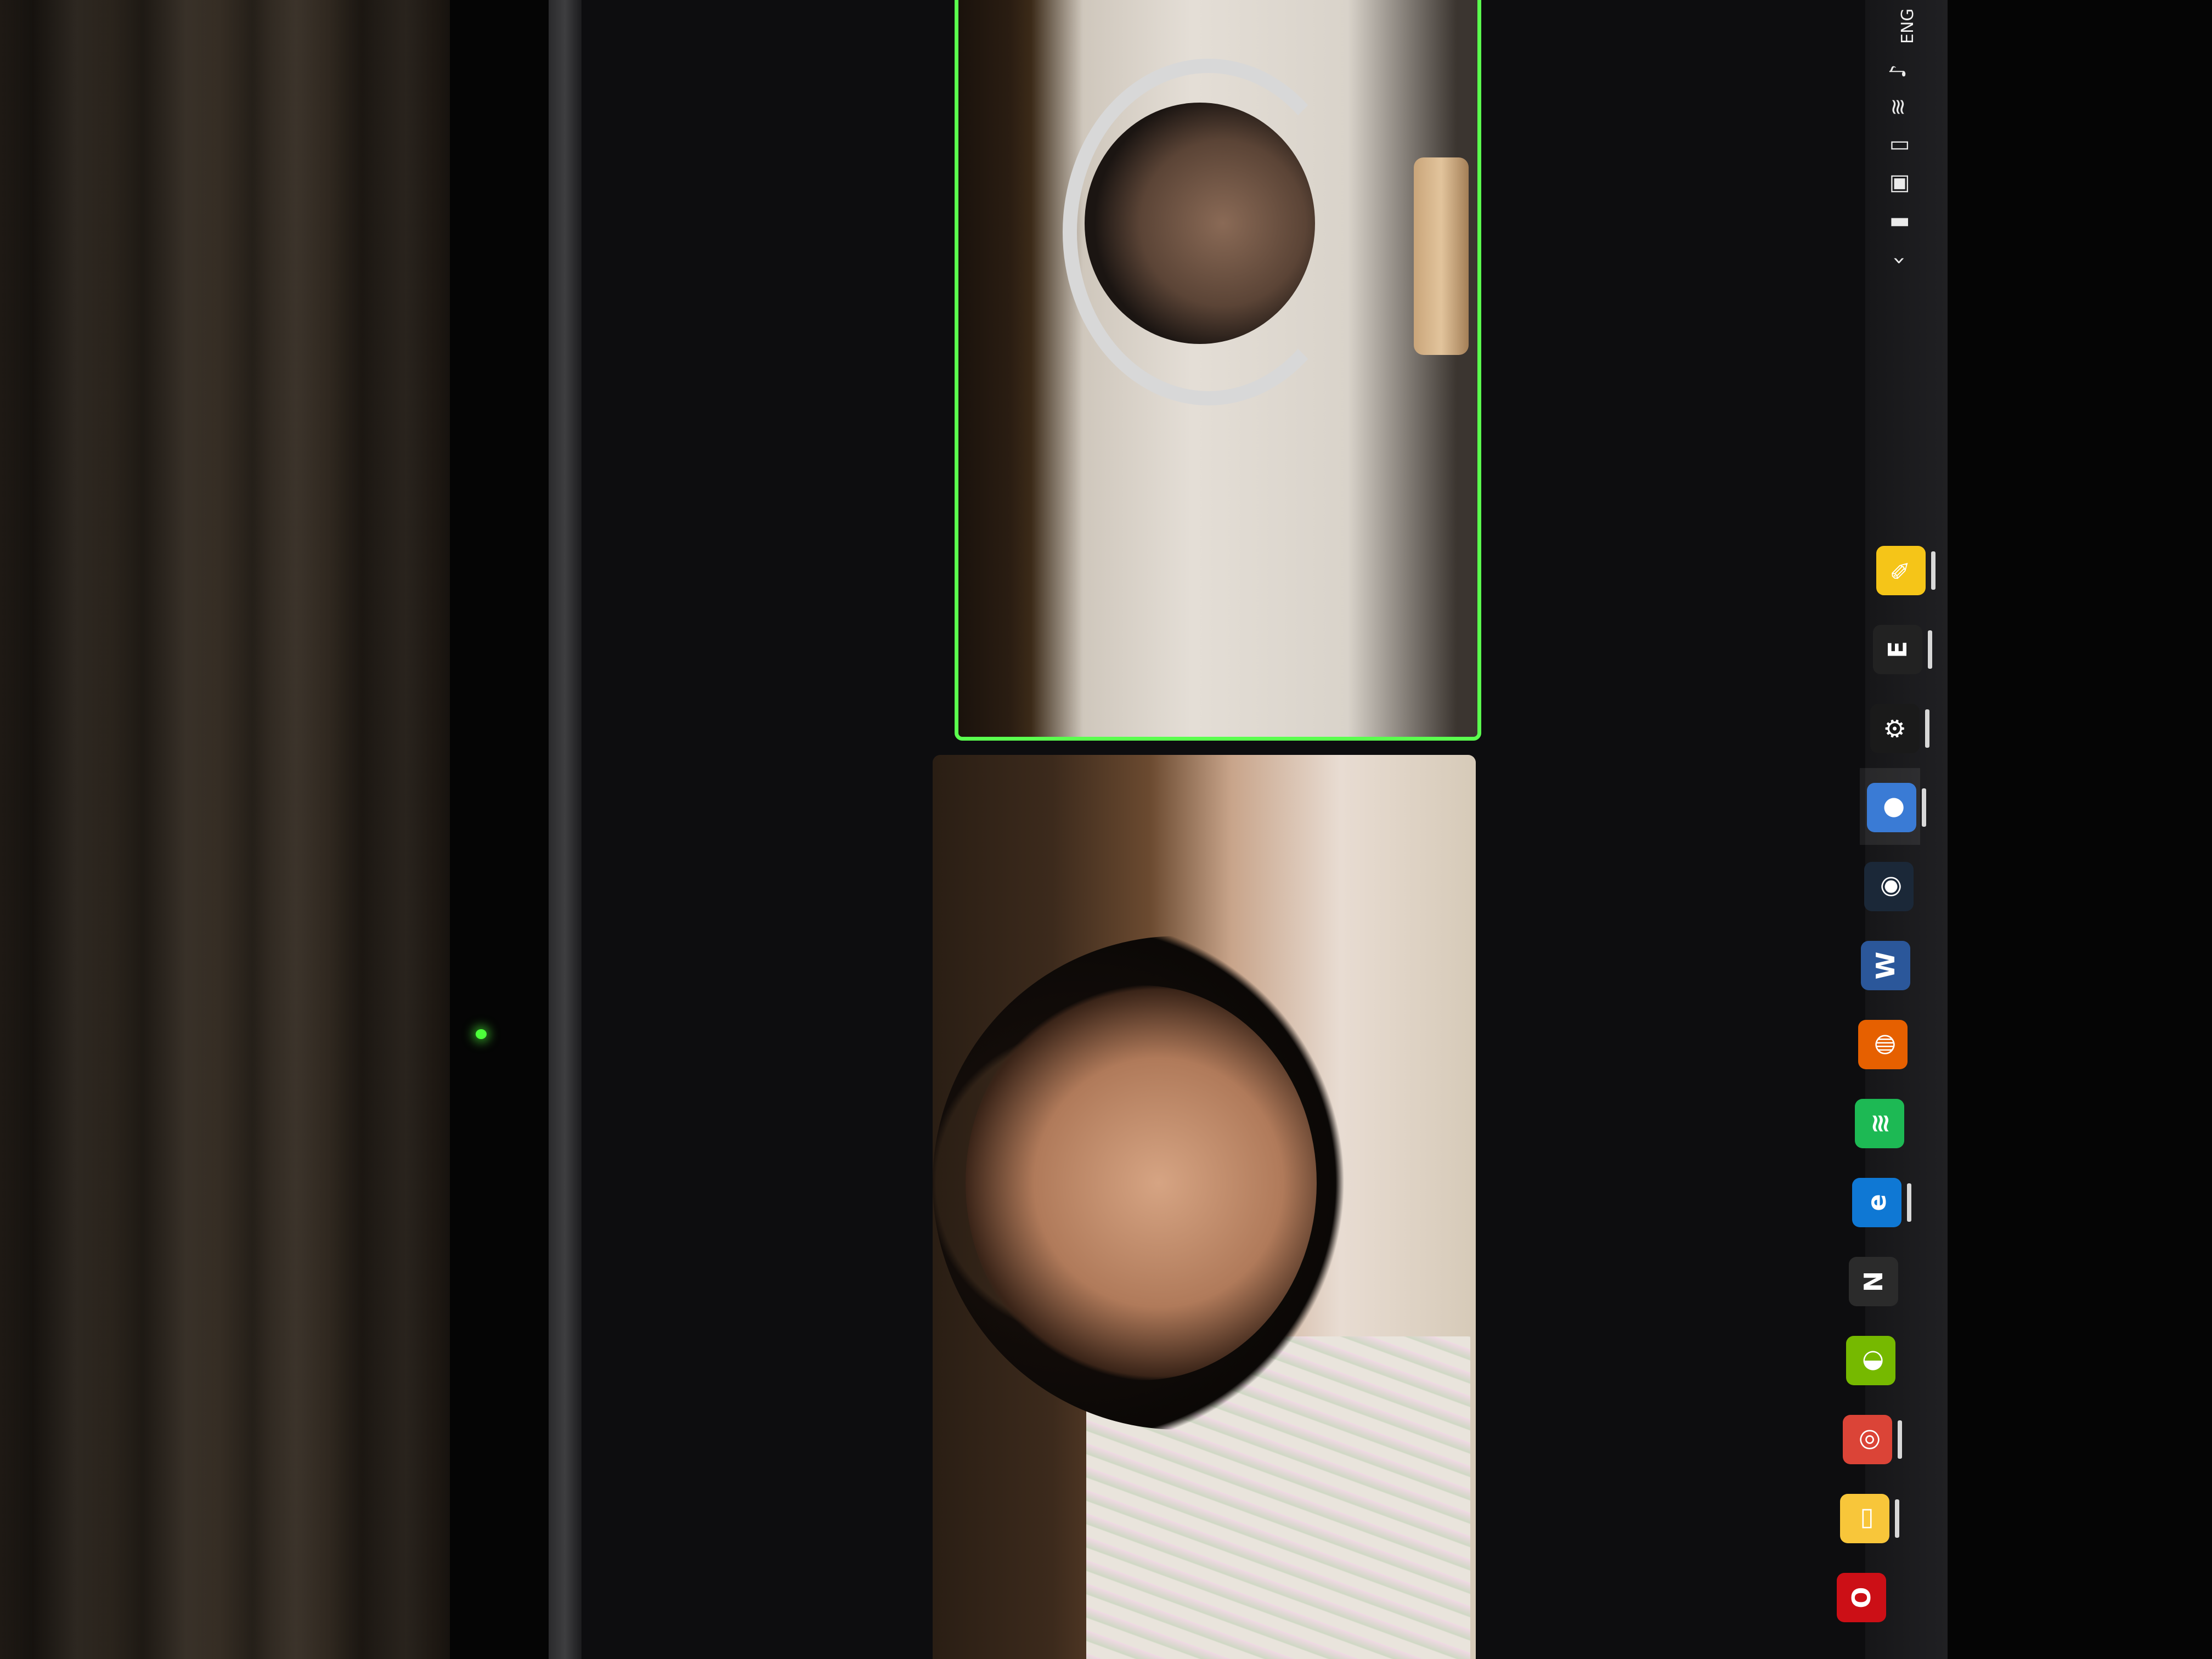 The width and height of the screenshot is (2212, 1659). Describe the element at coordinates (1883, 1044) in the screenshot. I see `firefox-icon: ◍` at that location.